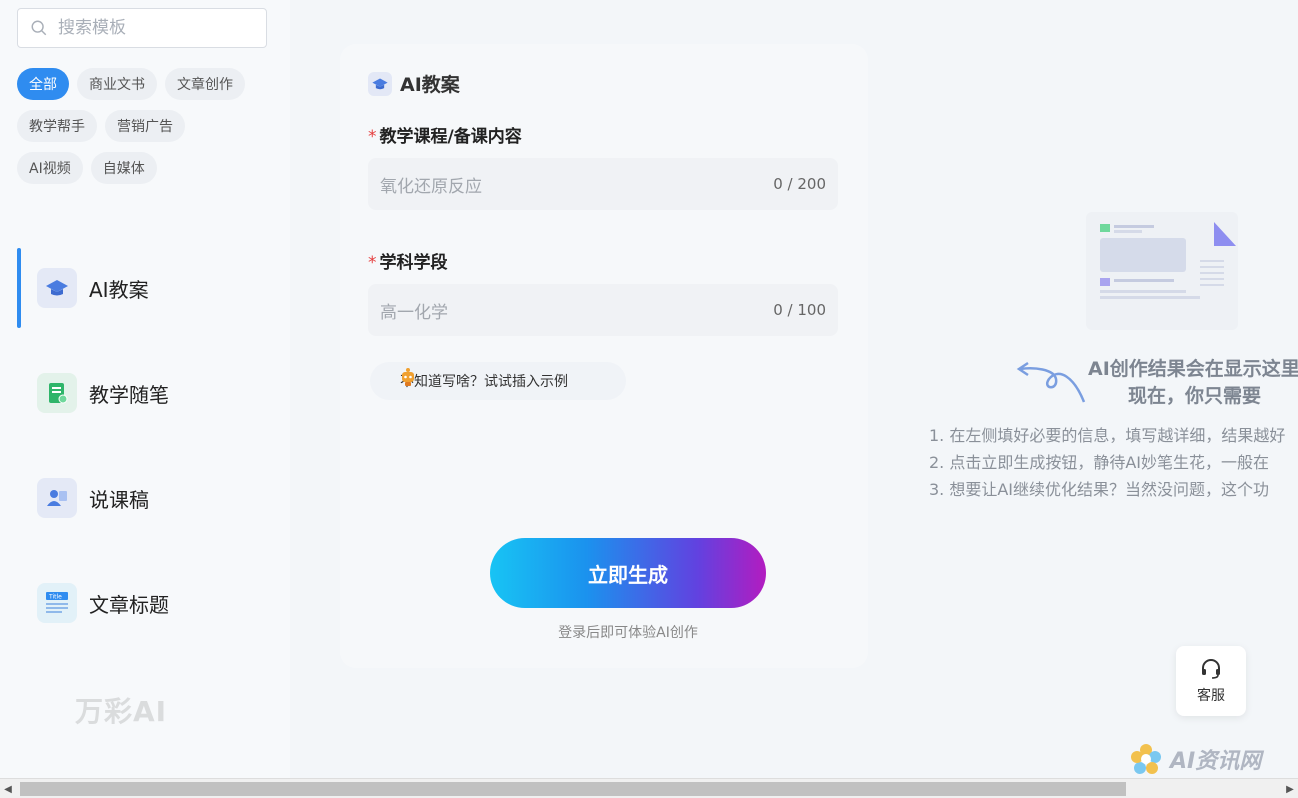 Image resolution: width=1298 pixels, height=798 pixels. I want to click on course-char-count: 0 / 200, so click(799, 184).